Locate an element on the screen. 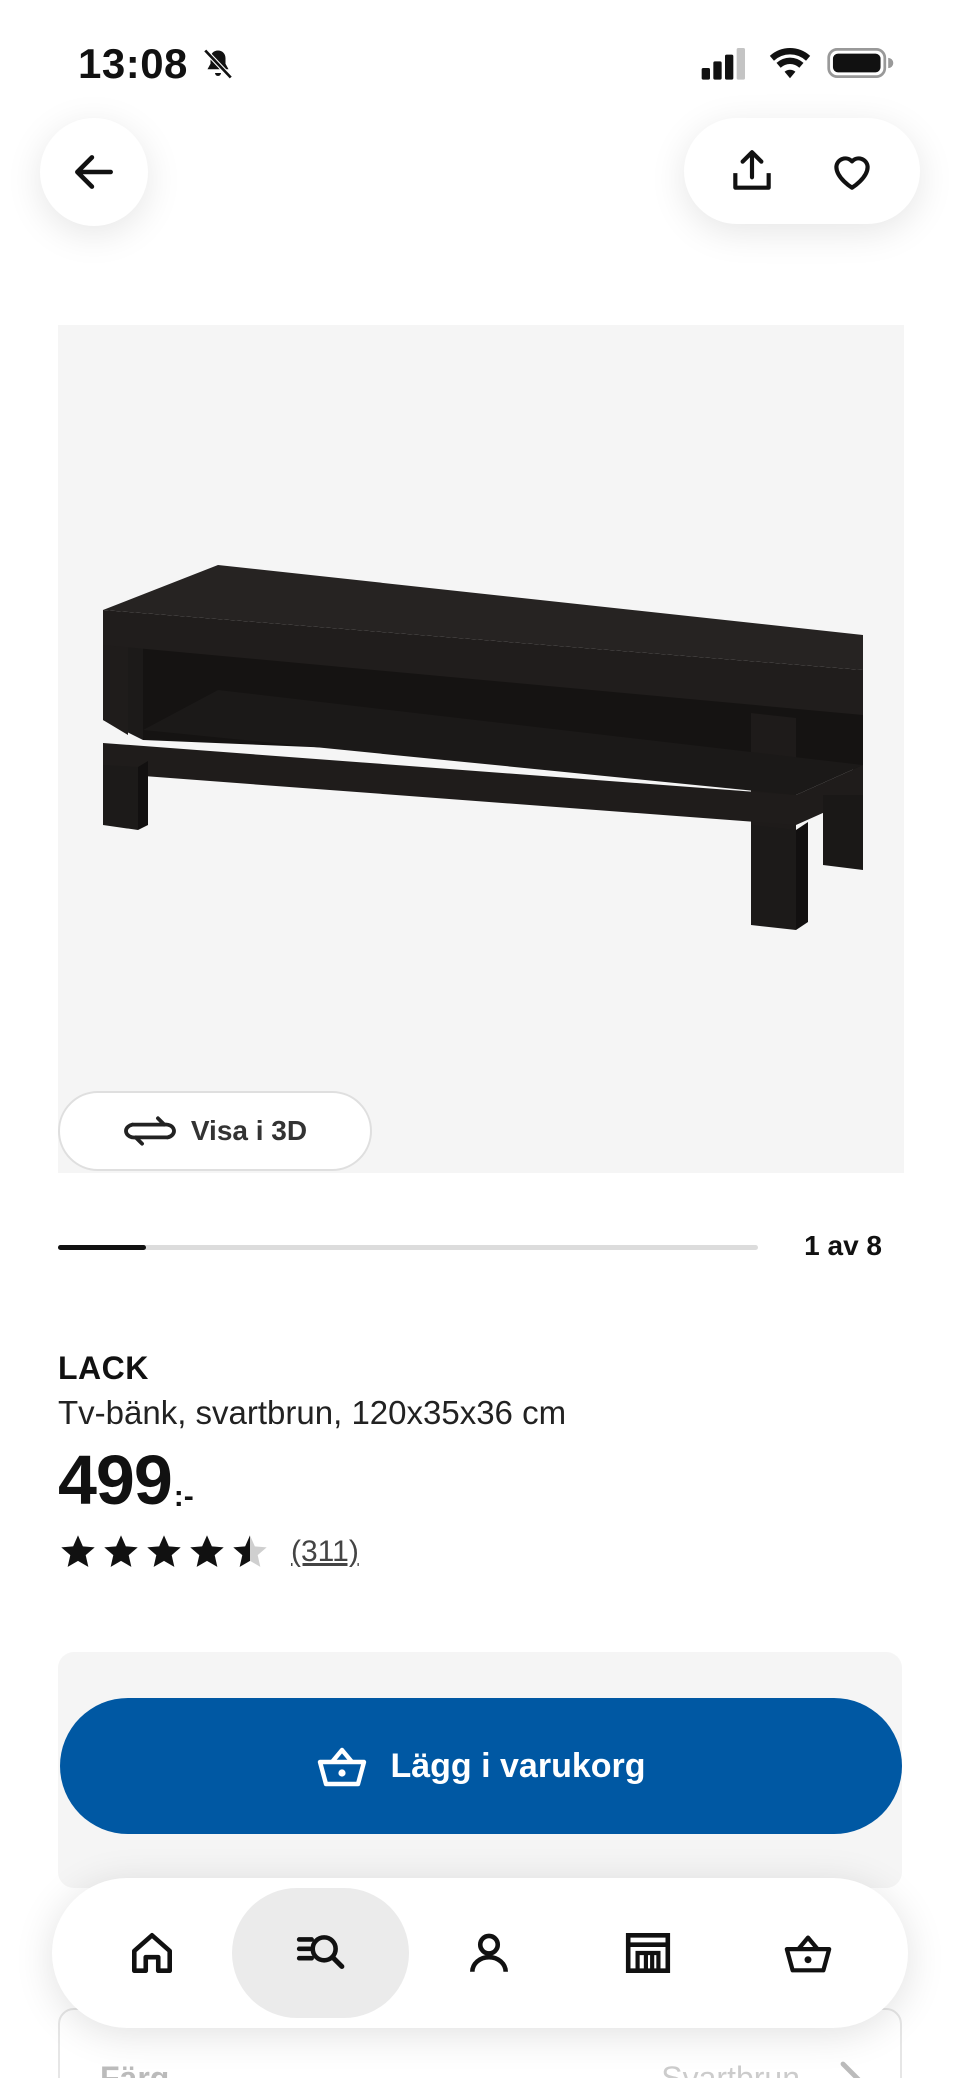 This screenshot has width=960, height=2078. header-actions is located at coordinates (802, 171).